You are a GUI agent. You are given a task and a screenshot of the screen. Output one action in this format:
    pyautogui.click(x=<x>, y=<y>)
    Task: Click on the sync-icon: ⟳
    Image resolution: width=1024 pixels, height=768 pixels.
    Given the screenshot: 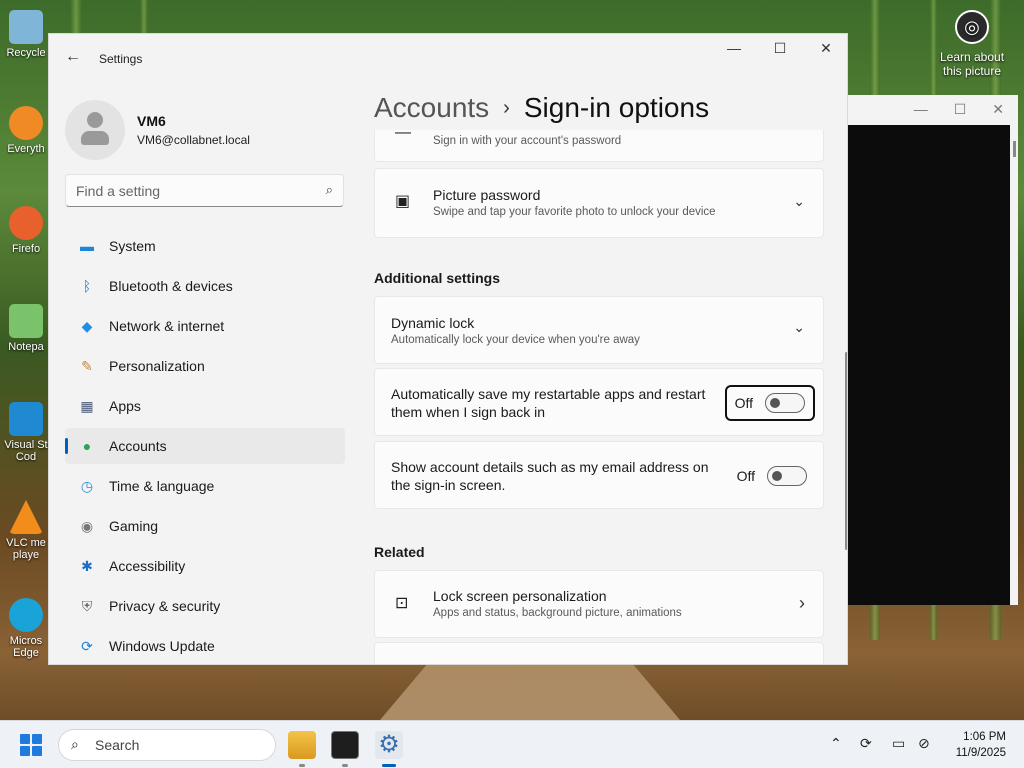 What is the action you would take?
    pyautogui.click(x=866, y=743)
    